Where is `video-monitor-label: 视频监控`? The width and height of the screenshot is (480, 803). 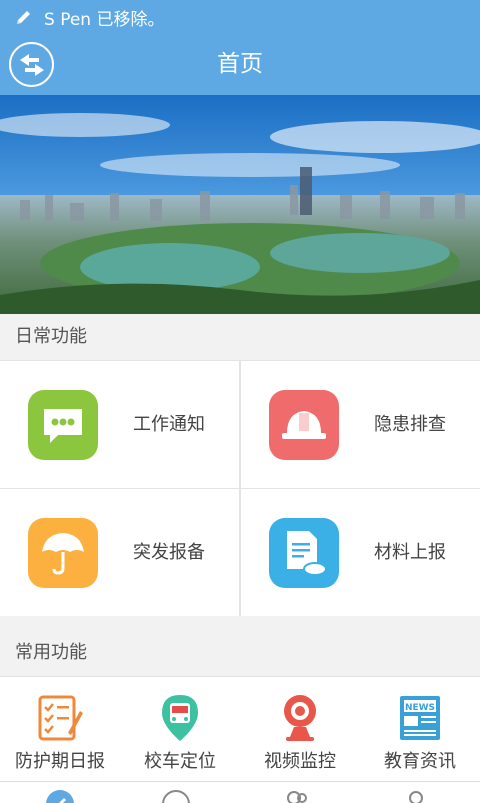 video-monitor-label: 视频监控 is located at coordinates (300, 761).